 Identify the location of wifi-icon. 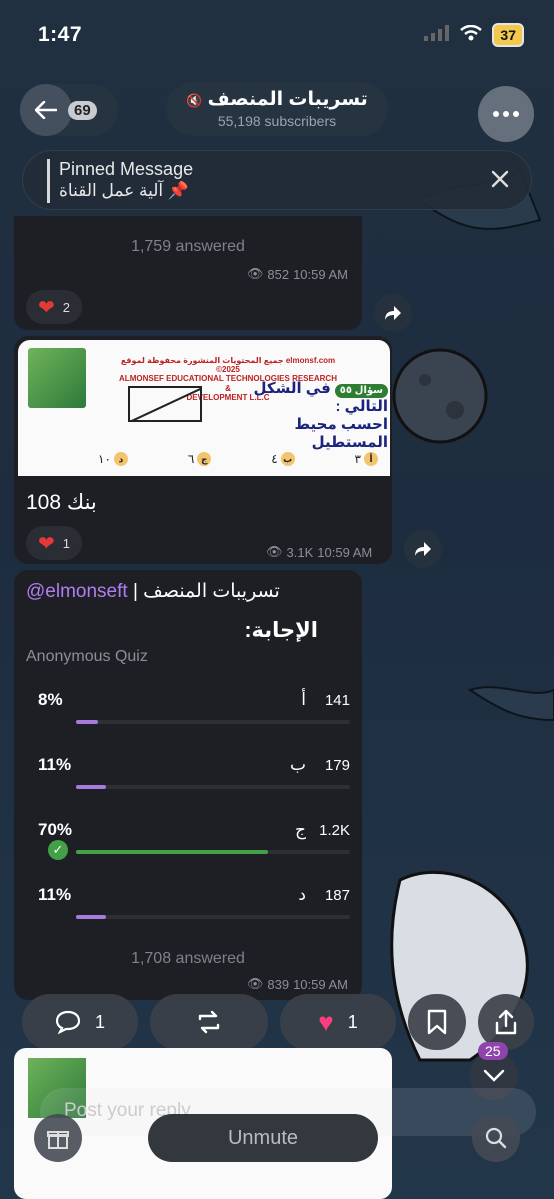
(471, 35).